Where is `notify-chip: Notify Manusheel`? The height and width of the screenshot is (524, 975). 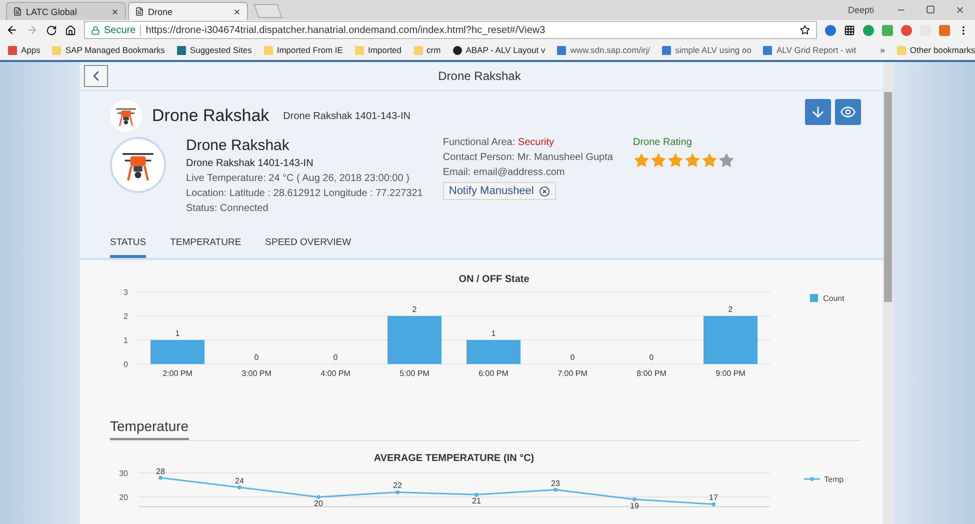 notify-chip: Notify Manusheel is located at coordinates (499, 191).